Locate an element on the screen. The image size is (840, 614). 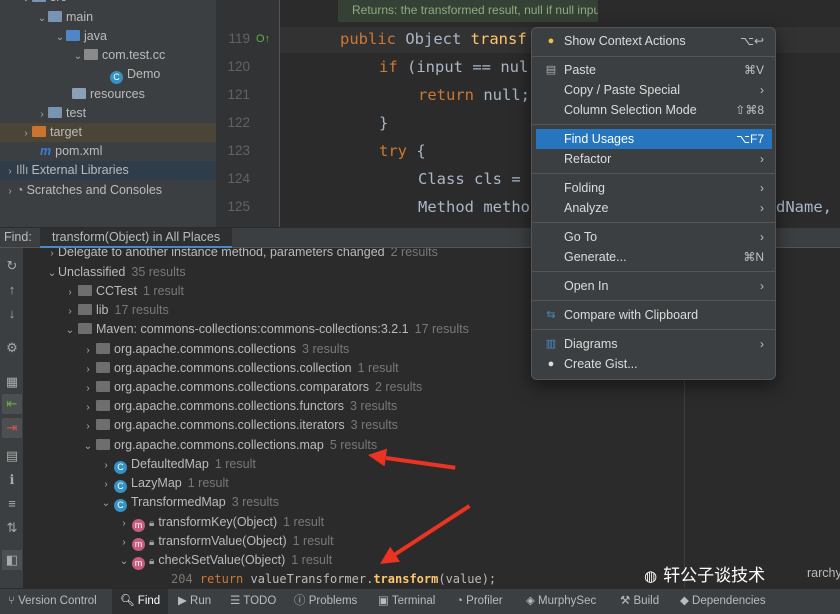
group-icon: ▦ is located at coordinates (12, 382).